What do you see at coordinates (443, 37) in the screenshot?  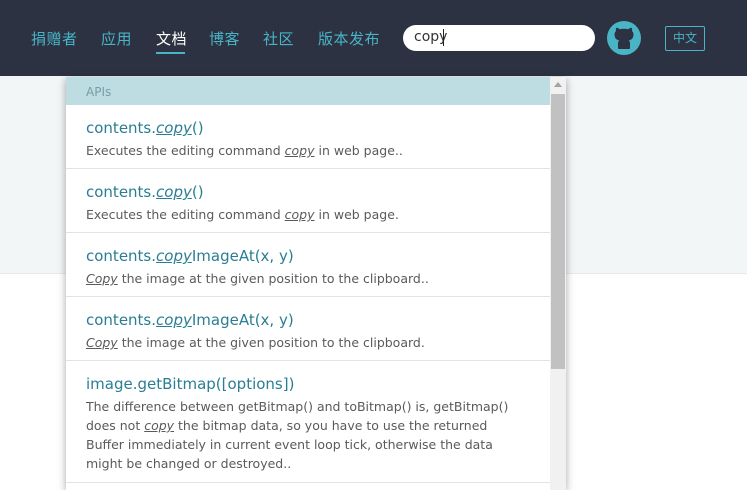 I see `text-caret` at bounding box center [443, 37].